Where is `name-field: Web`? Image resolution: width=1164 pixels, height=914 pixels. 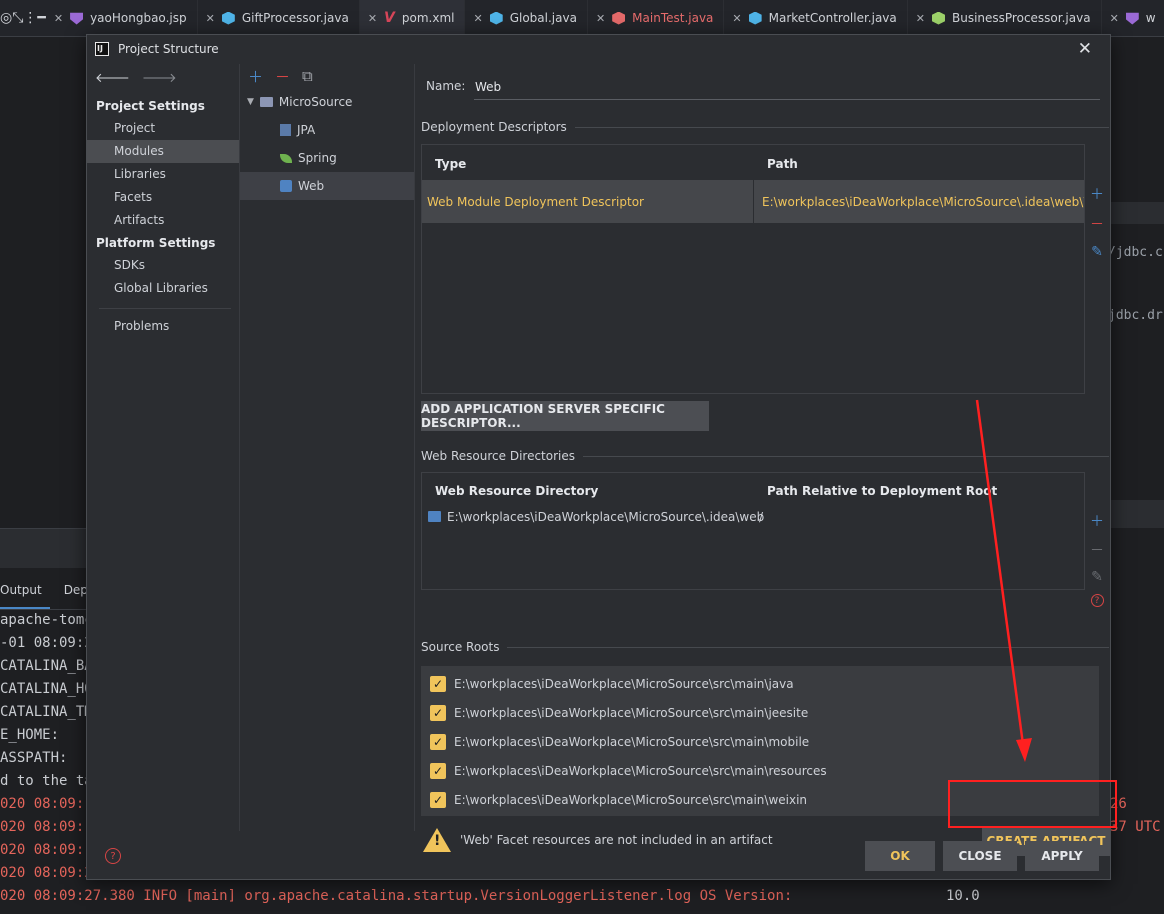 name-field: Web is located at coordinates (787, 89).